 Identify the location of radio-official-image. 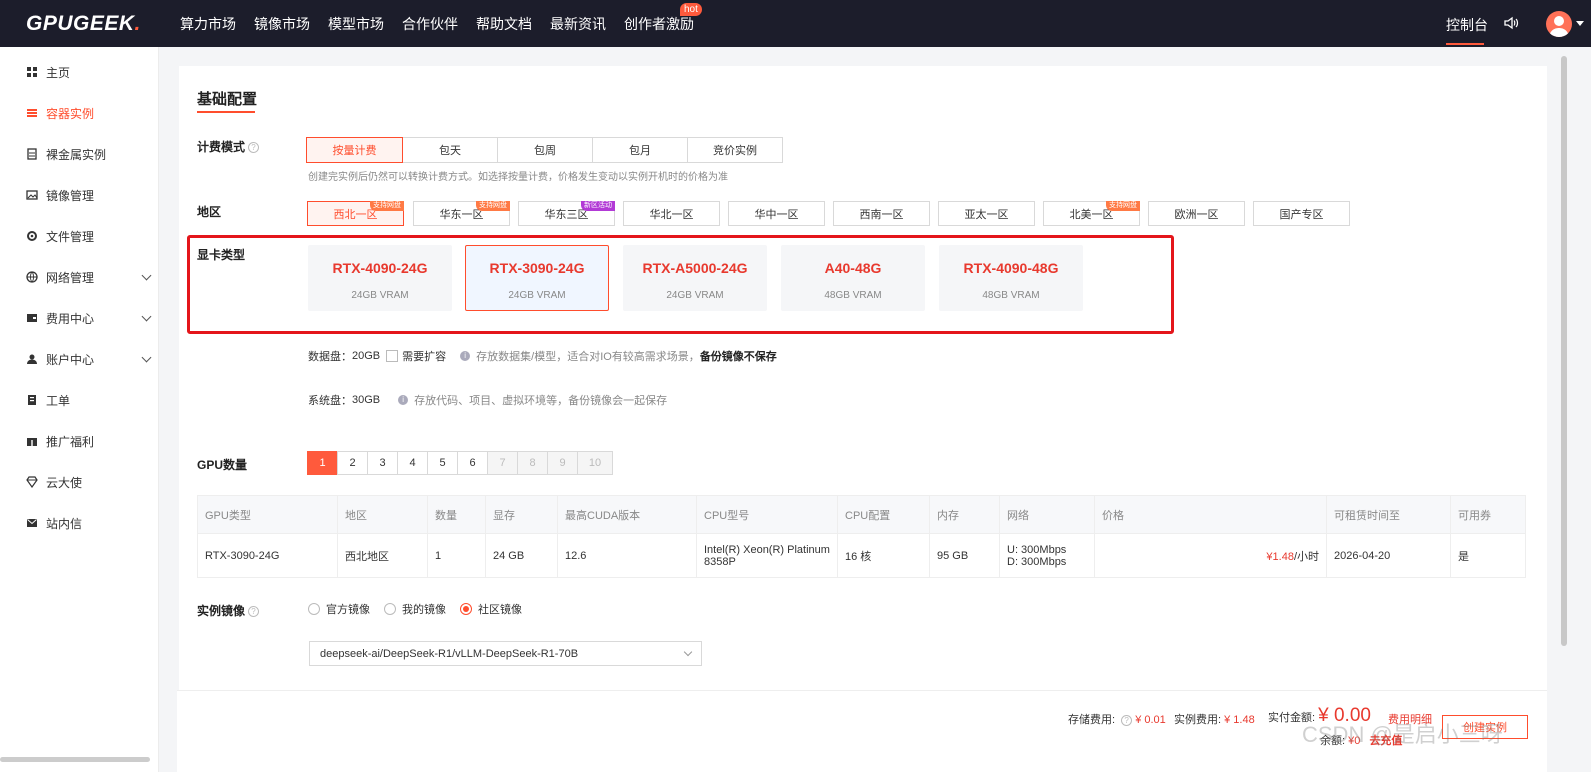
(314, 609).